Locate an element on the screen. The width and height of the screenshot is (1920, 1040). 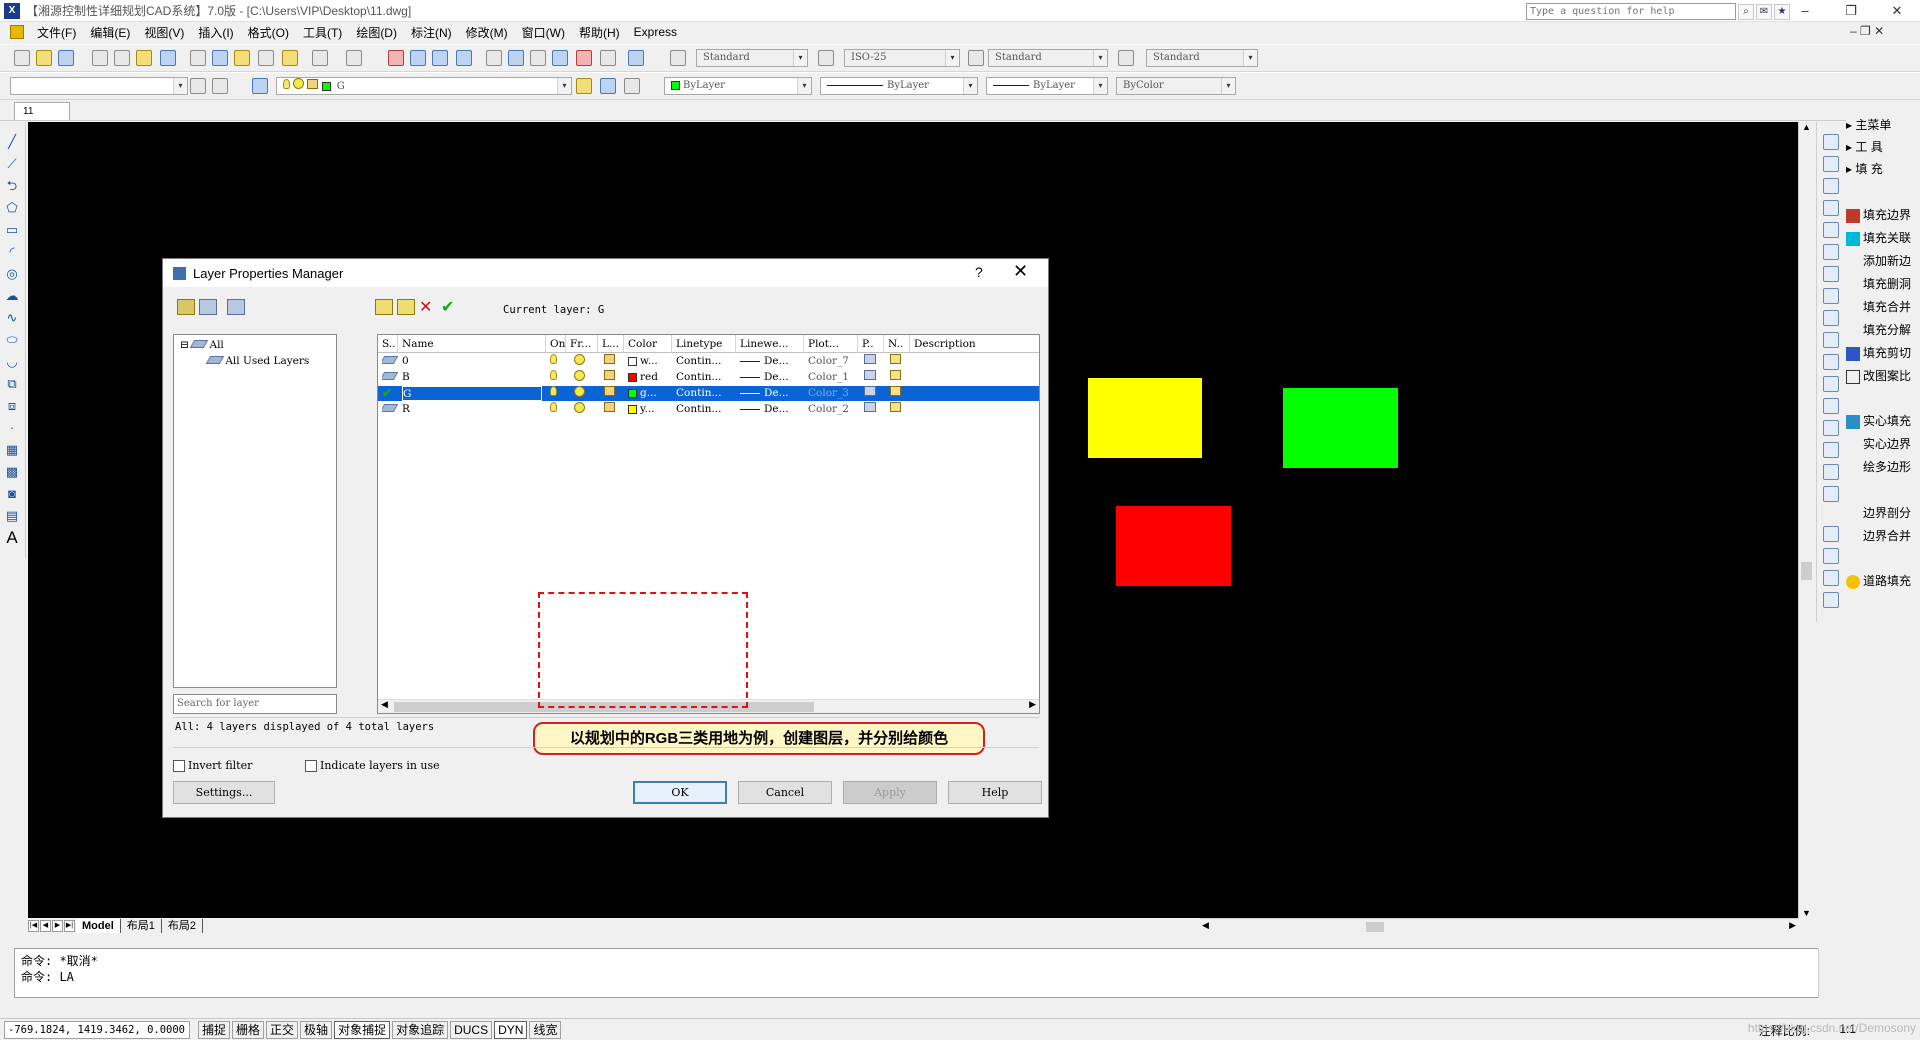
on-cell is located at coordinates (557, 409).